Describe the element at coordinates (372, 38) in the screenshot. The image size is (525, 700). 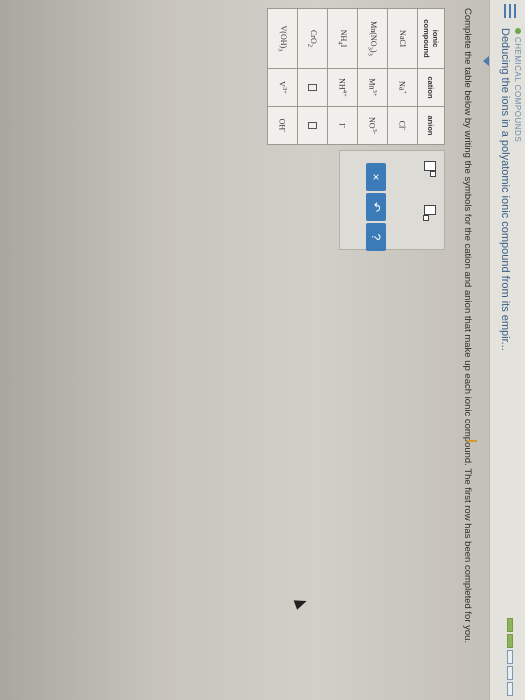
I see `compound-cell: Mn(NO3)3` at that location.